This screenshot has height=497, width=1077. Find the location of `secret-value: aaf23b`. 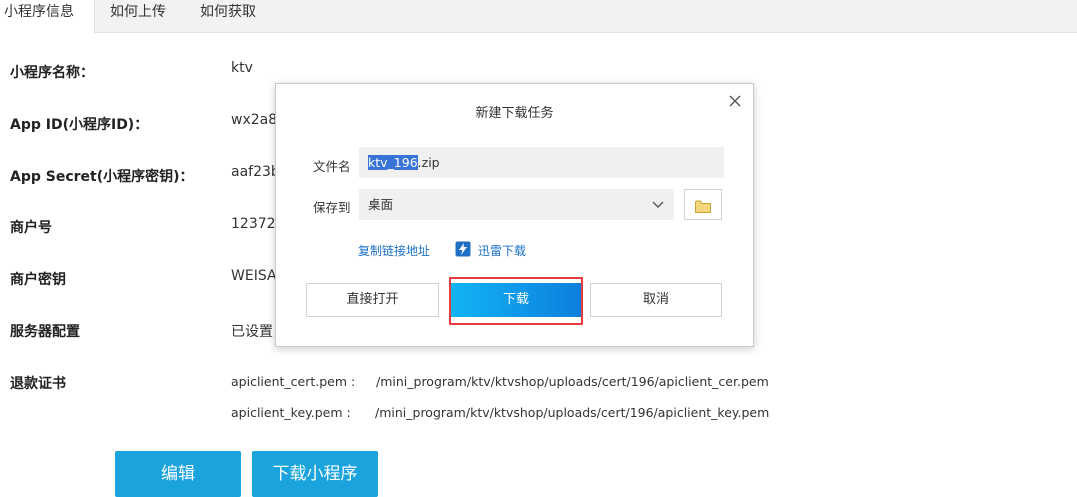

secret-value: aaf23b is located at coordinates (255, 172).